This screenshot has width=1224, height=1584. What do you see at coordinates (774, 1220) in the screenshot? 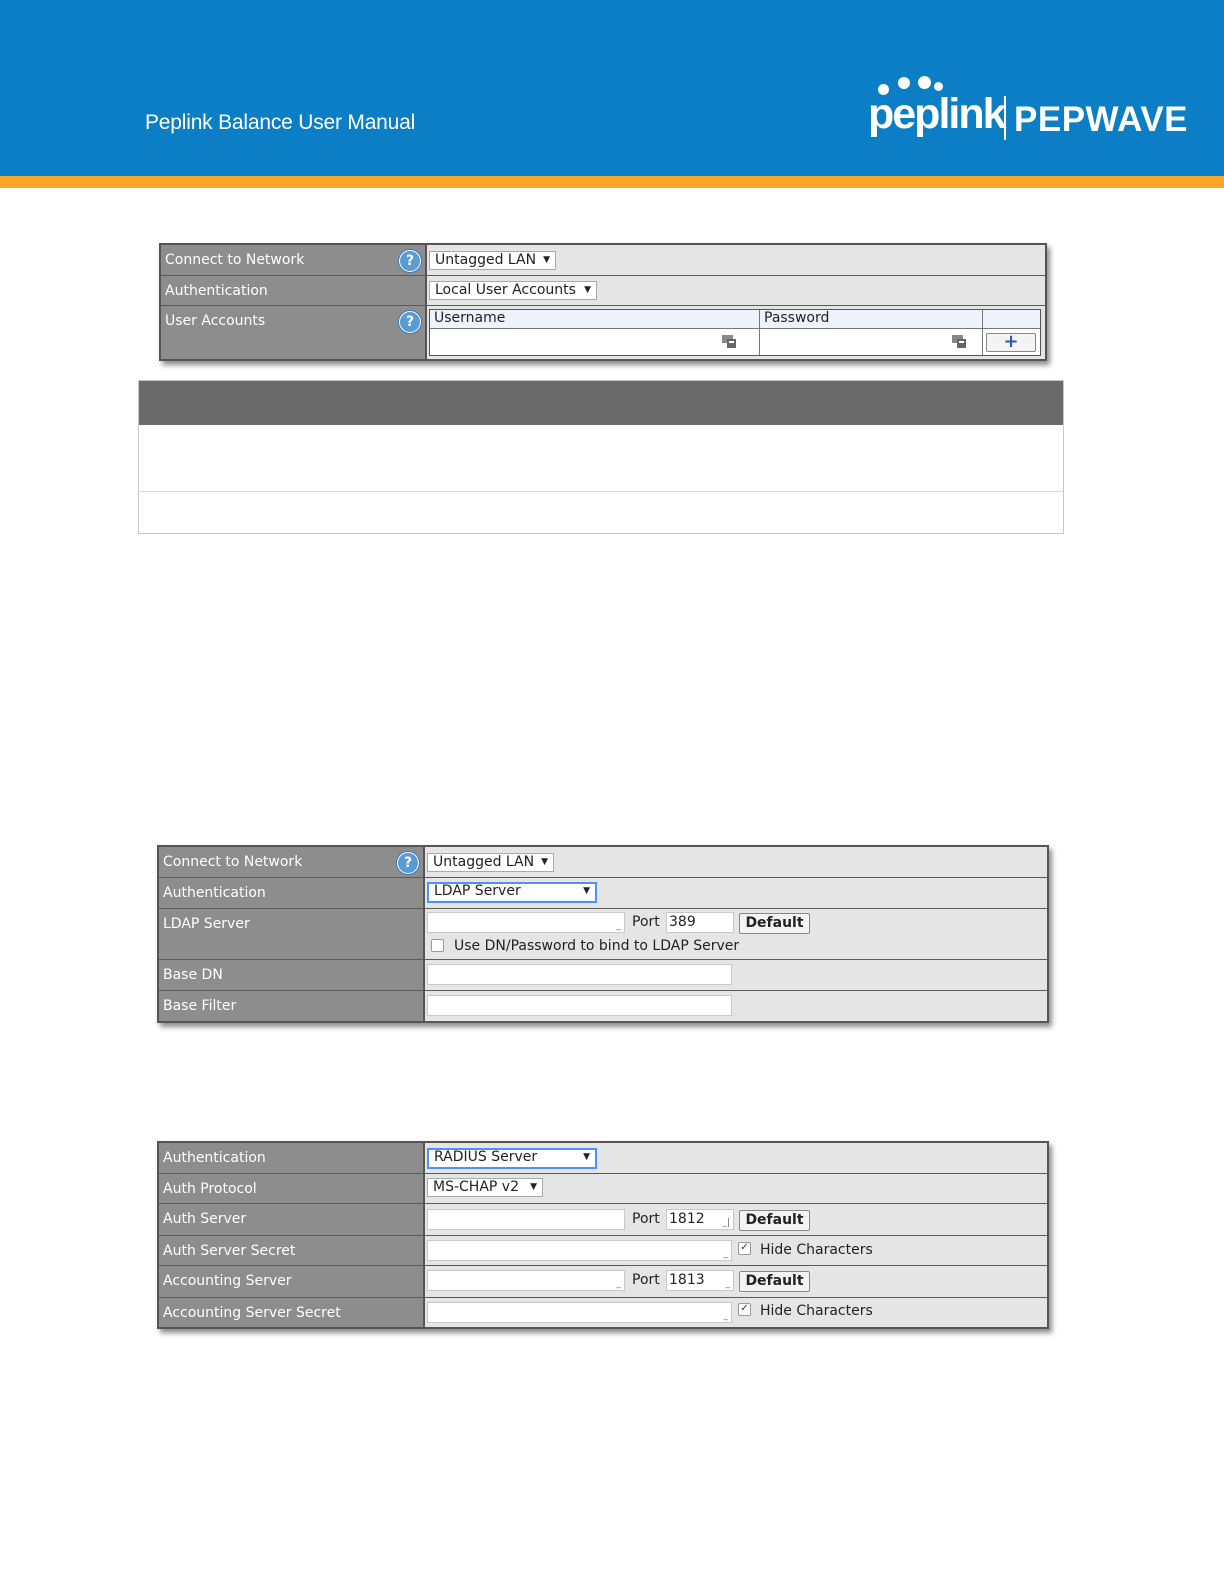
I see `auth-default-button: Default` at bounding box center [774, 1220].